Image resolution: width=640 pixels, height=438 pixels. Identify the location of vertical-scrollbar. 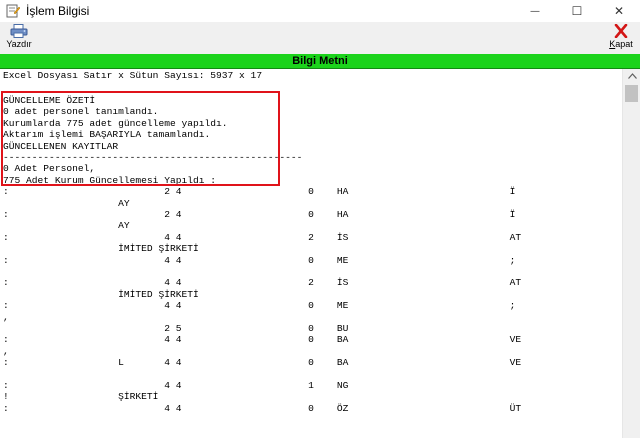
(631, 253).